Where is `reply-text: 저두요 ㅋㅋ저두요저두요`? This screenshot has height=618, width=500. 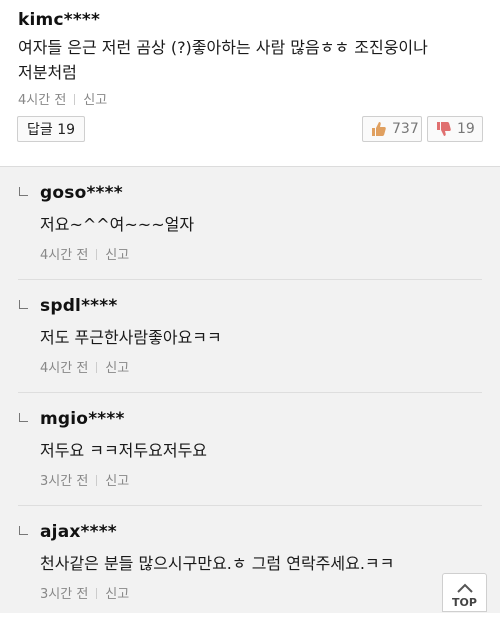 reply-text: 저두요 ㅋㅋ저두요저두요 is located at coordinates (124, 450).